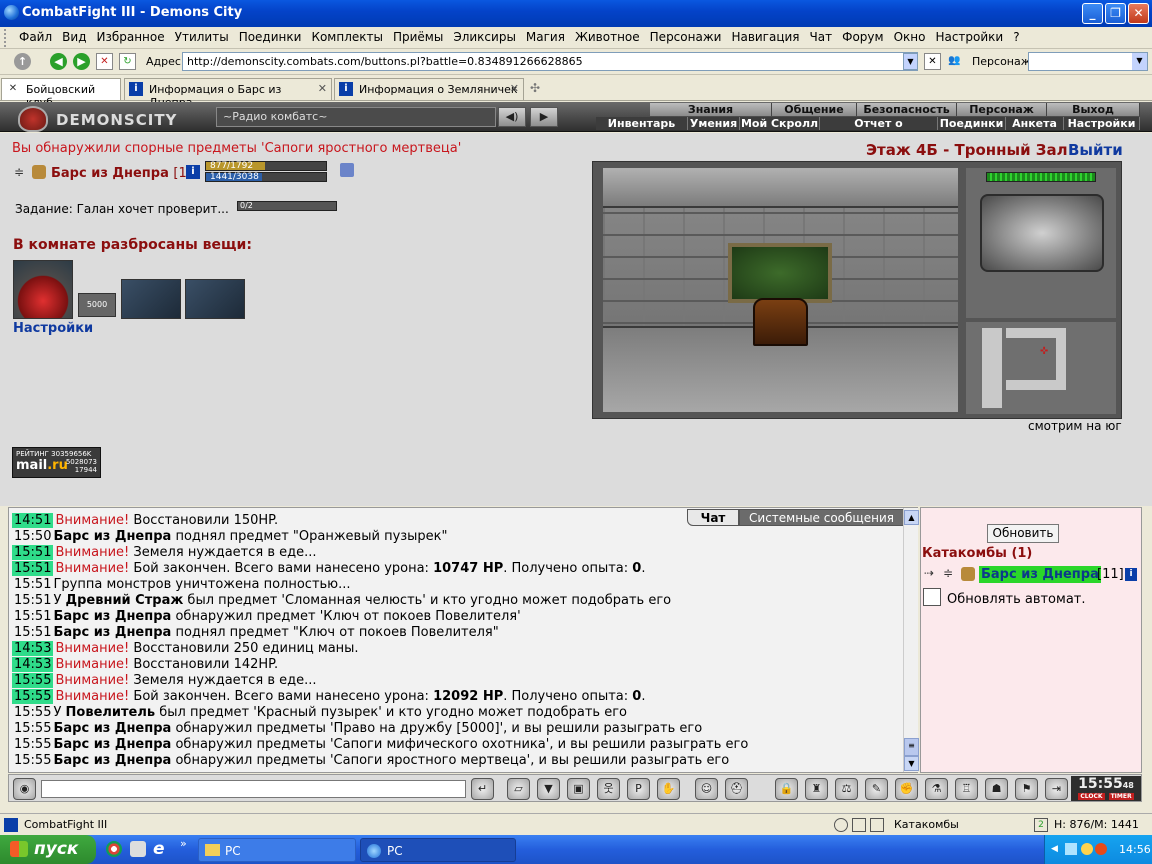 The height and width of the screenshot is (864, 1152). Describe the element at coordinates (578, 789) in the screenshot. I see `save-icon: ▣` at that location.